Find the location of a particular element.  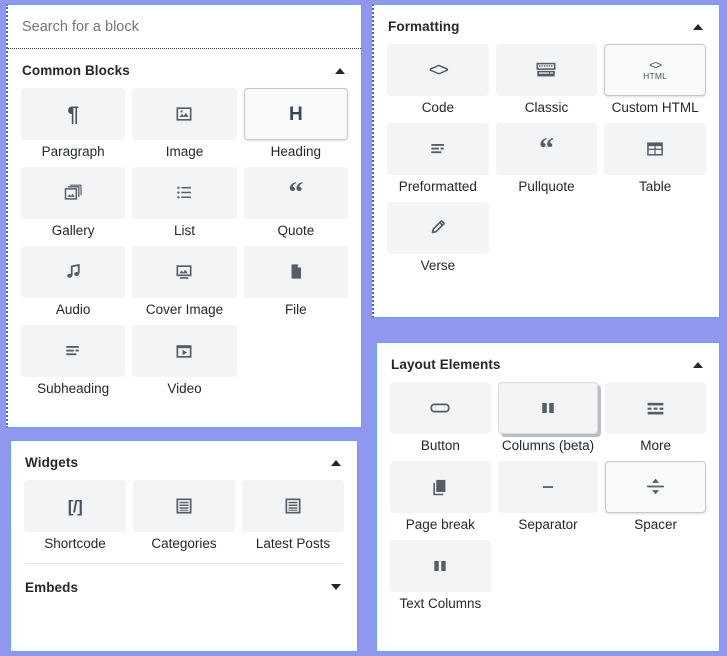

block-item-paragraph: ¶ Paragraph is located at coordinates (73, 124).